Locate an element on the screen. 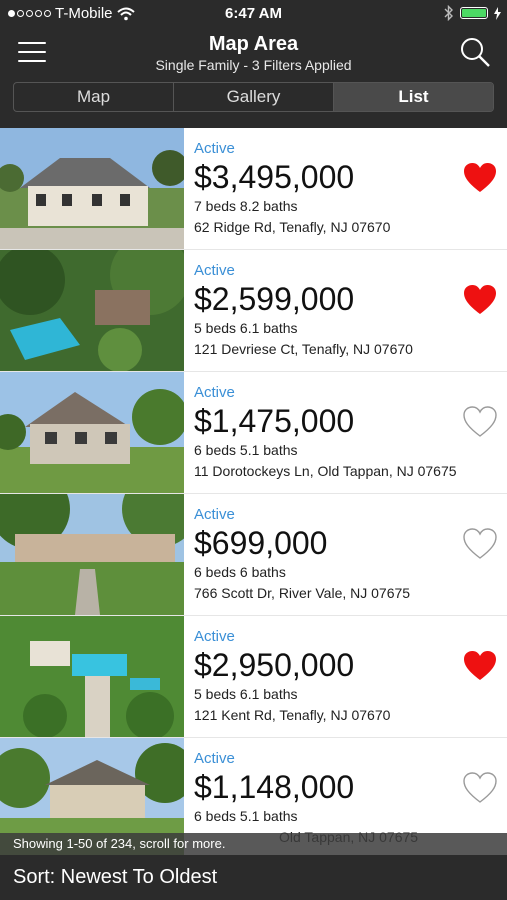  view-mode-segmented-control: Map Gallery List is located at coordinates (253, 97).